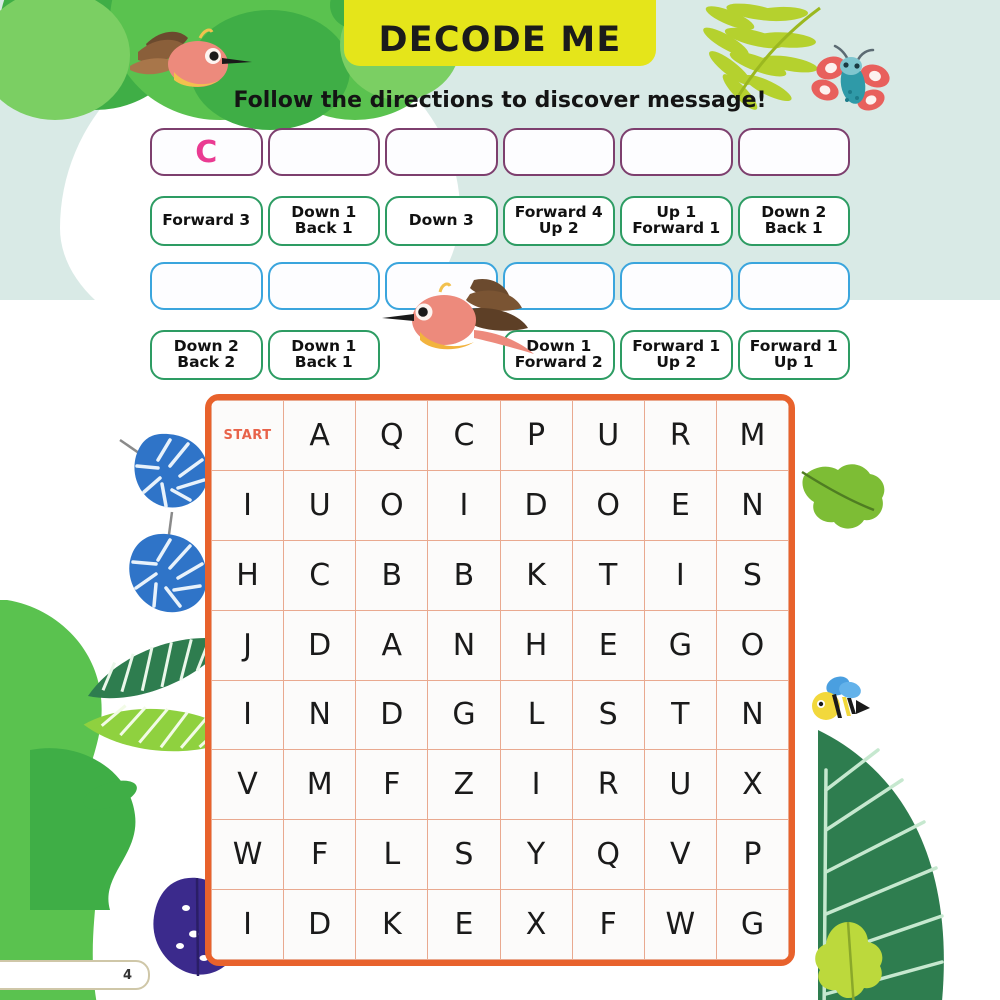 This screenshot has width=1000, height=1000. Describe the element at coordinates (248, 645) in the screenshot. I see `grid-cell: J` at that location.